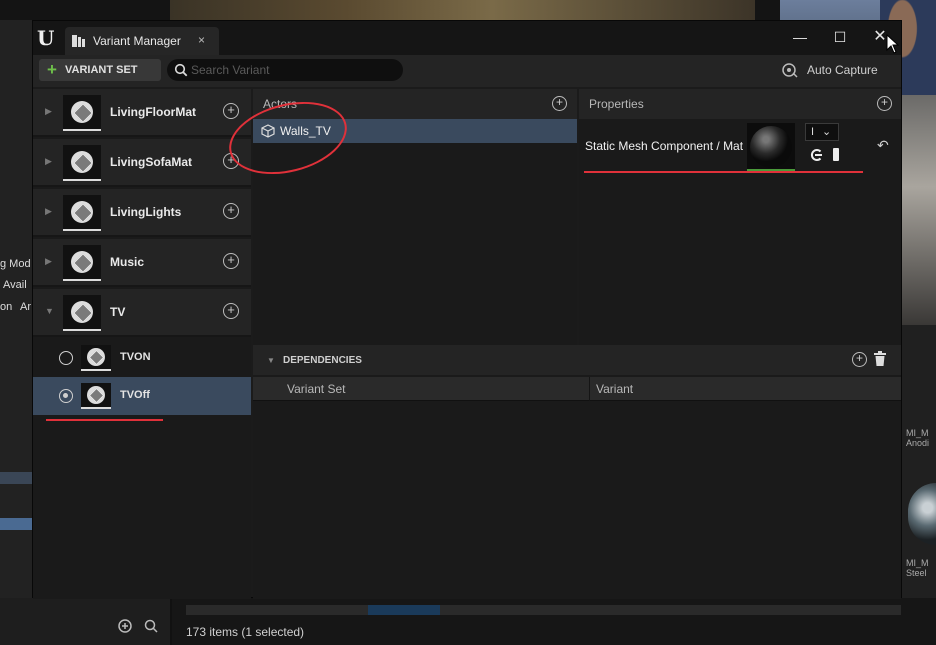 This screenshot has height=645, width=936. Describe the element at coordinates (840, 37) in the screenshot. I see `maximize-button: ☐` at that location.